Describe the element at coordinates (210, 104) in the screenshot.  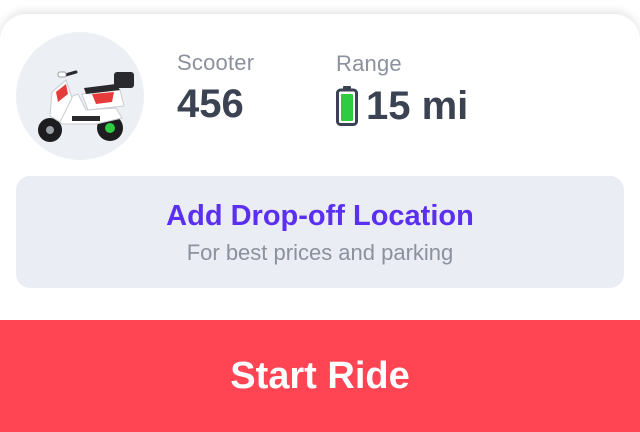
I see `scooter-number: 456` at that location.